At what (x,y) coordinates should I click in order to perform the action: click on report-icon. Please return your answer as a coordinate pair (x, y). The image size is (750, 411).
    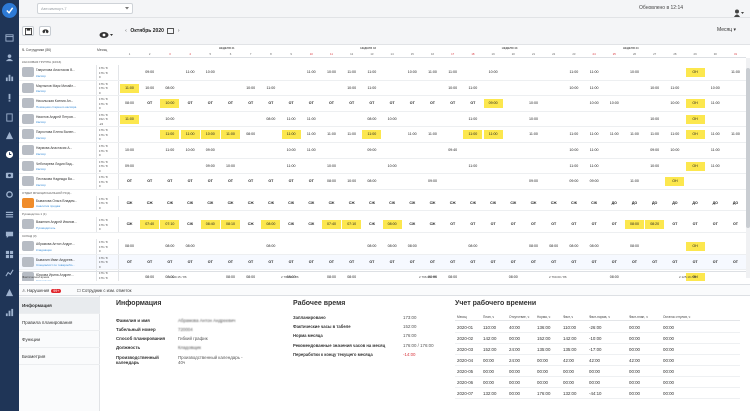
    Looking at the image, I should click on (9, 272).